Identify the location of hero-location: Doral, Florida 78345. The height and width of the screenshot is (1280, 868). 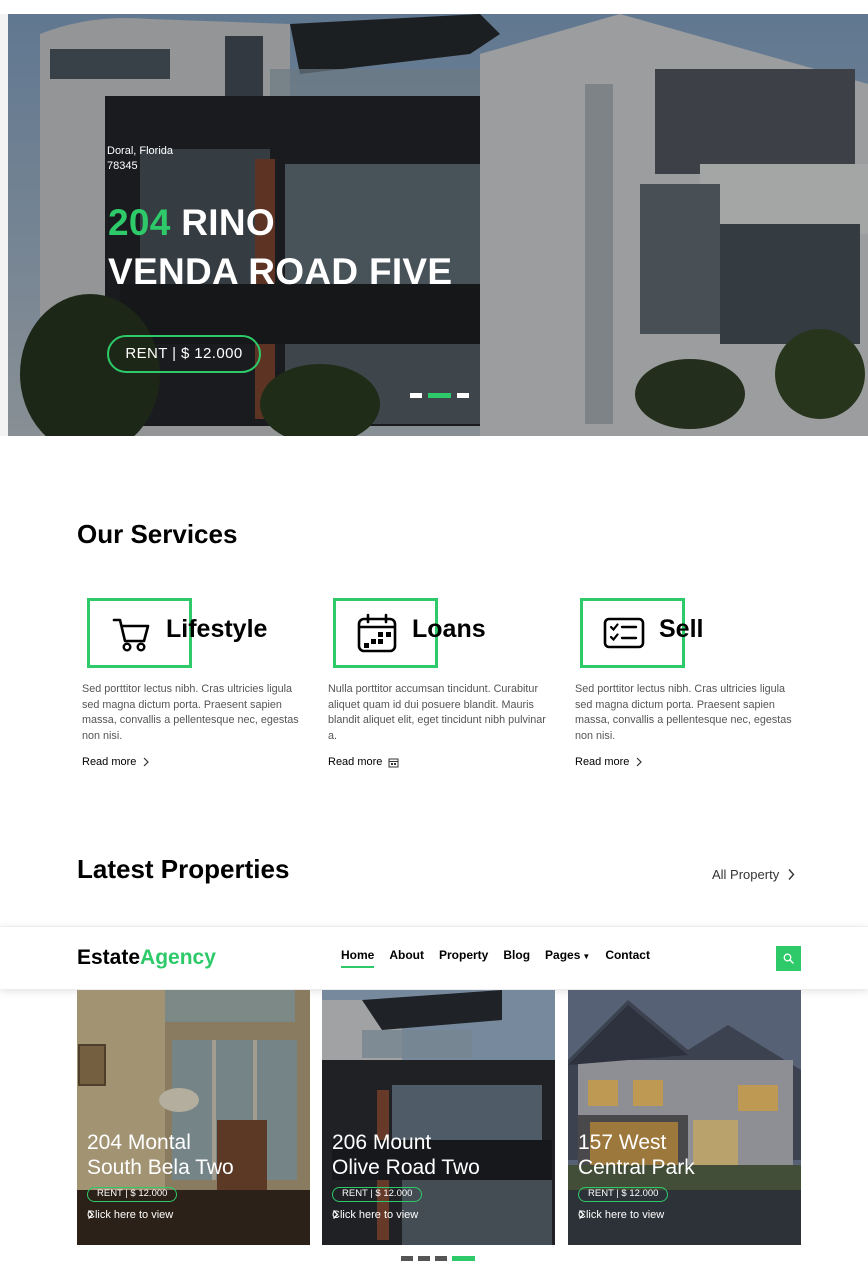
(140, 159).